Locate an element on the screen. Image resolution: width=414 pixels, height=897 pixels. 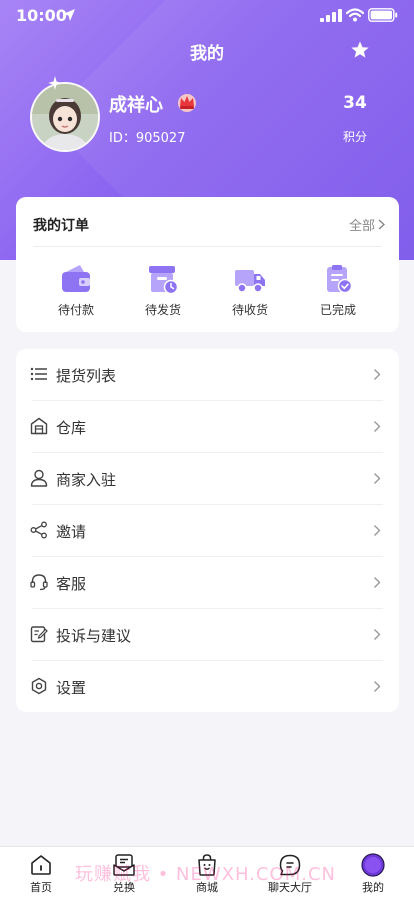
menu-item-feedback: 投诉与建议 is located at coordinates (207, 635).